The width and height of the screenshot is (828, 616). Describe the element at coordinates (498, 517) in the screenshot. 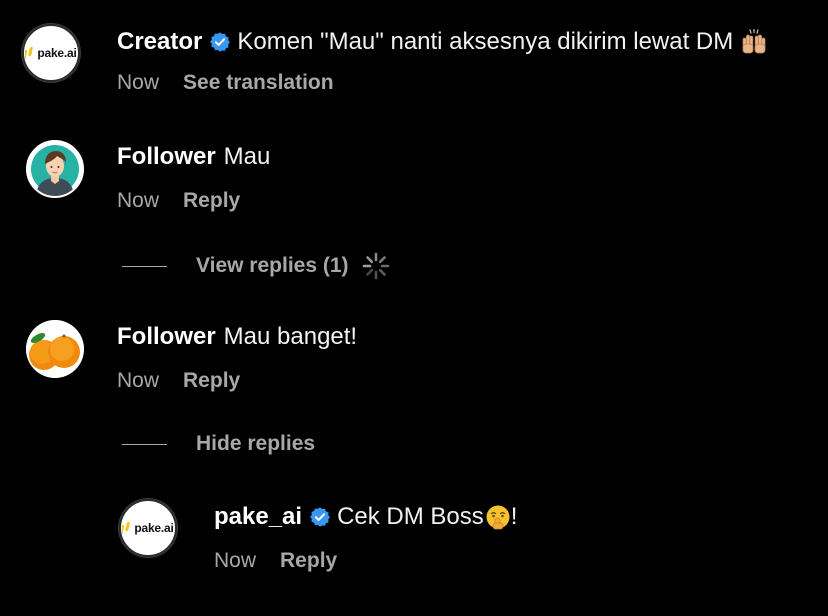

I see `shushing-face-emoji-icon` at that location.